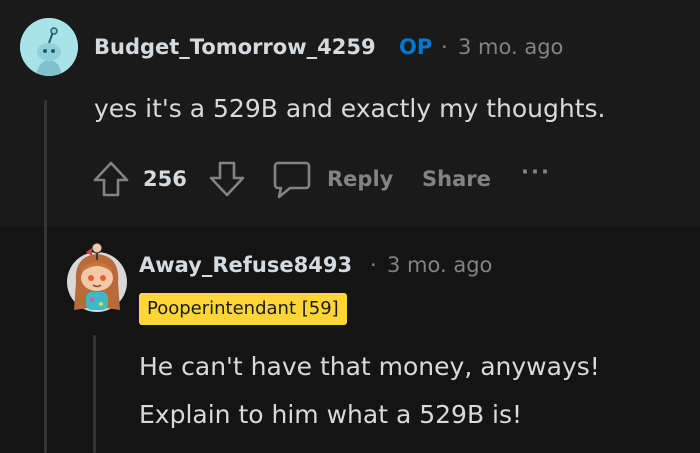 This screenshot has width=700, height=453. What do you see at coordinates (416, 47) in the screenshot?
I see `op-badge: OP` at bounding box center [416, 47].